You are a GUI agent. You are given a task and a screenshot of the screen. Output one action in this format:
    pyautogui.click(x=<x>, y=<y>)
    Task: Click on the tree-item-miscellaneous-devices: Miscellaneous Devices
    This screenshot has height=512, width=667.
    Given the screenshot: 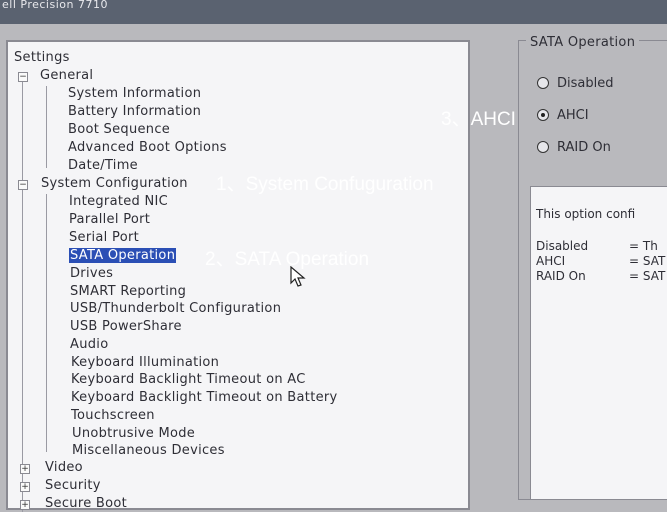 What is the action you would take?
    pyautogui.click(x=148, y=451)
    